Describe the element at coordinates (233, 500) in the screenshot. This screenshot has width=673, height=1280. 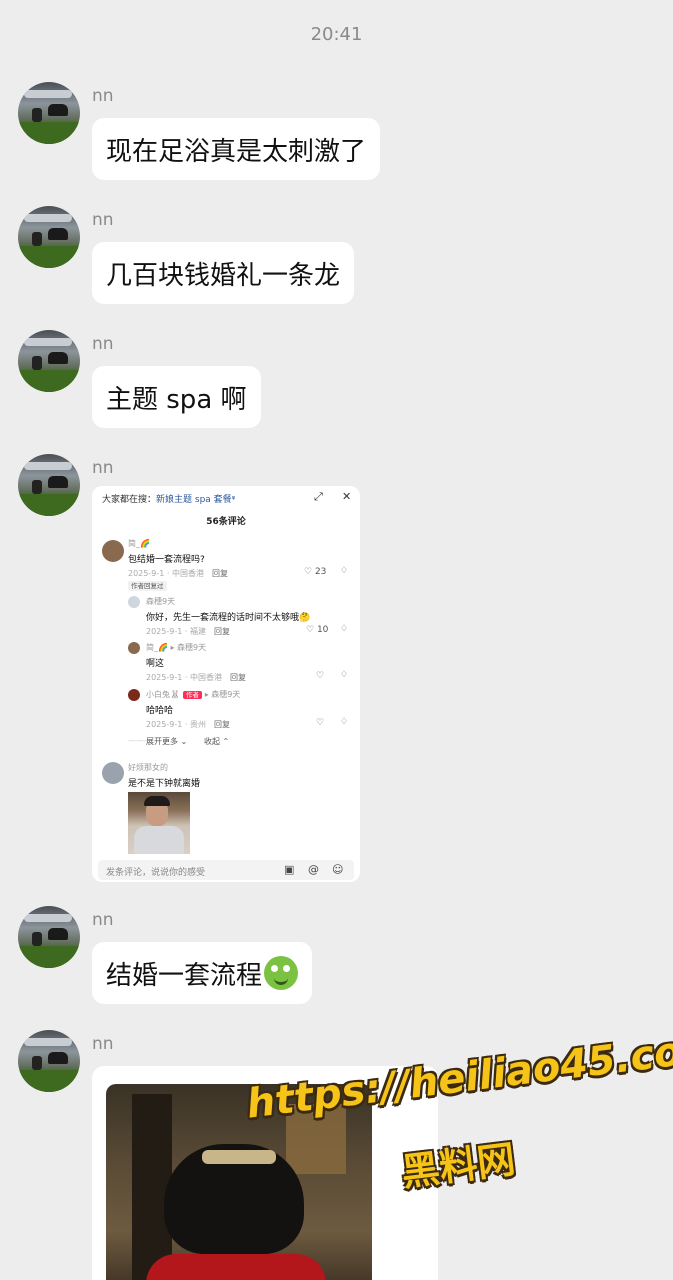
I see `search-icon: ᵠ` at that location.